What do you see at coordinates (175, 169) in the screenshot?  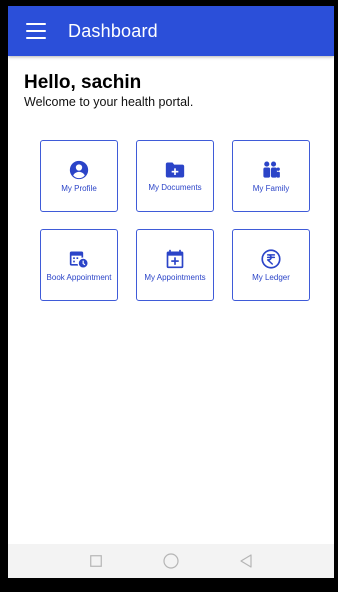 I see `folder-plus-icon` at bounding box center [175, 169].